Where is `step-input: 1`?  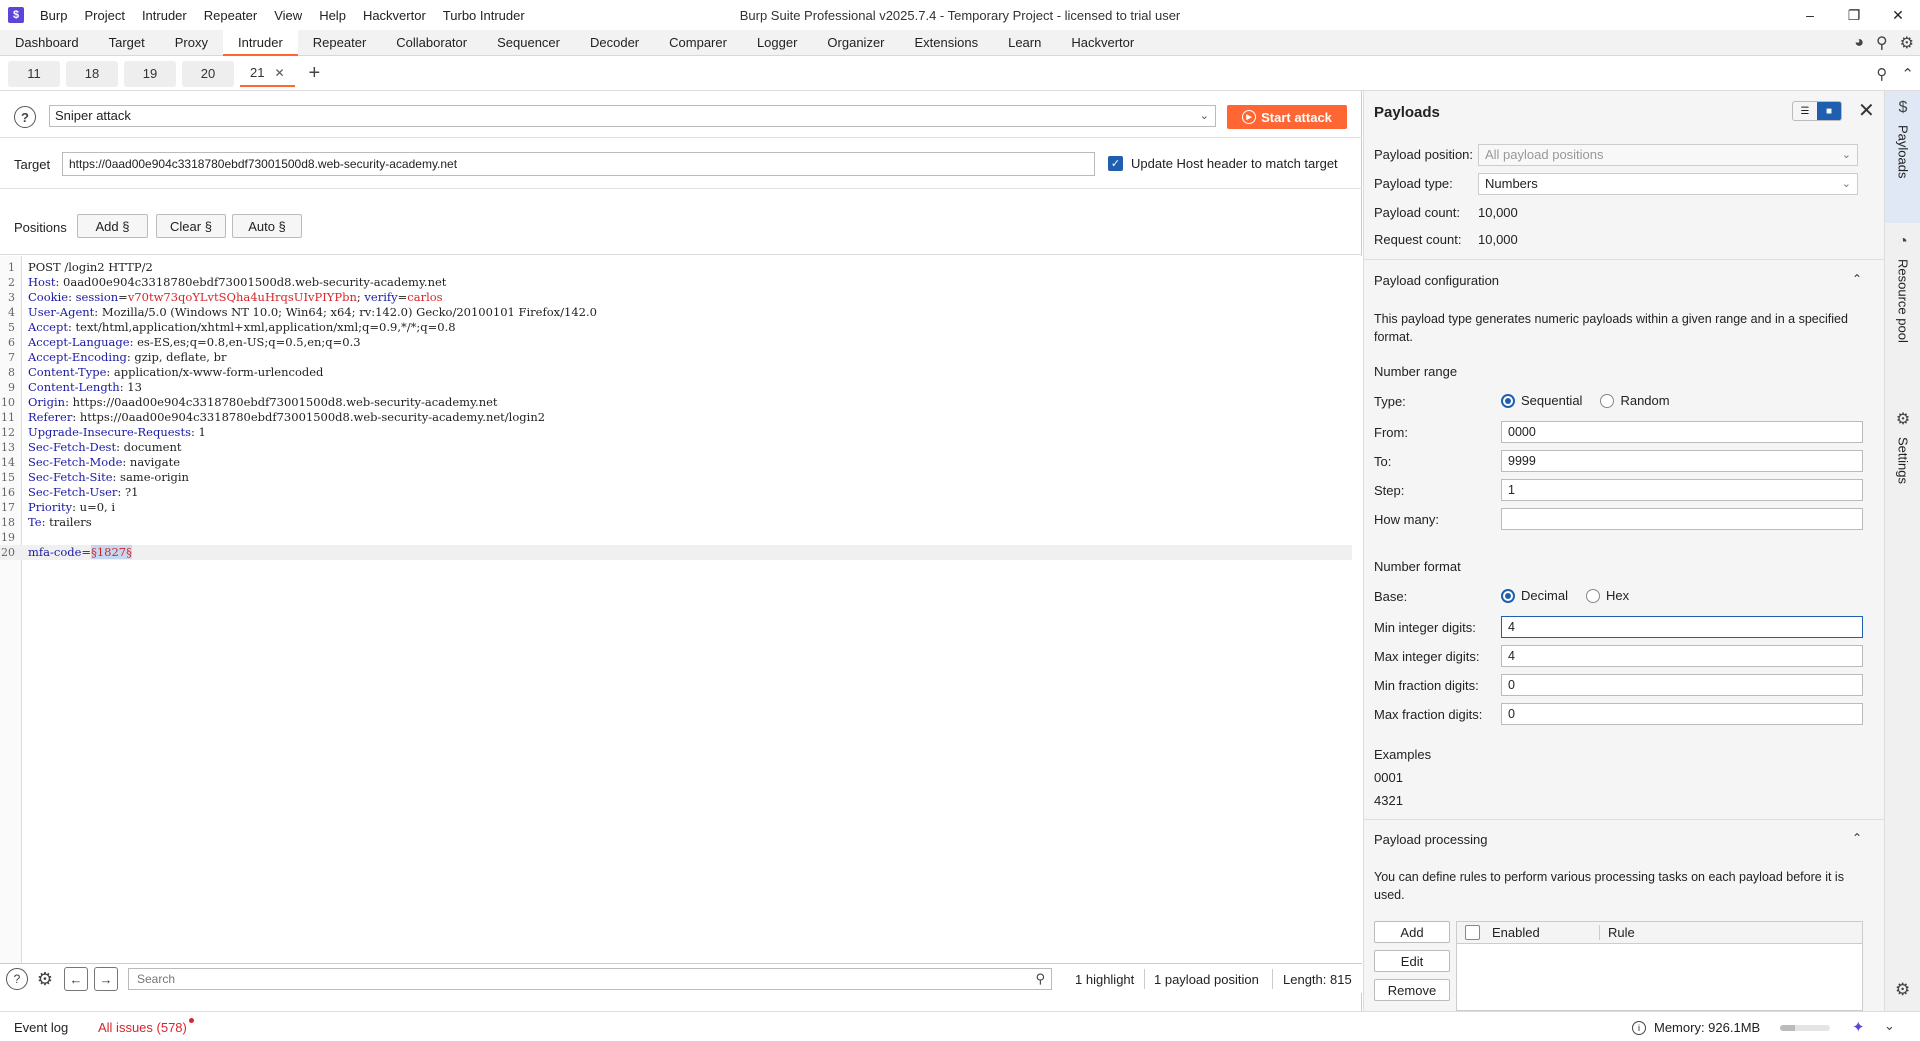 step-input: 1 is located at coordinates (1682, 490).